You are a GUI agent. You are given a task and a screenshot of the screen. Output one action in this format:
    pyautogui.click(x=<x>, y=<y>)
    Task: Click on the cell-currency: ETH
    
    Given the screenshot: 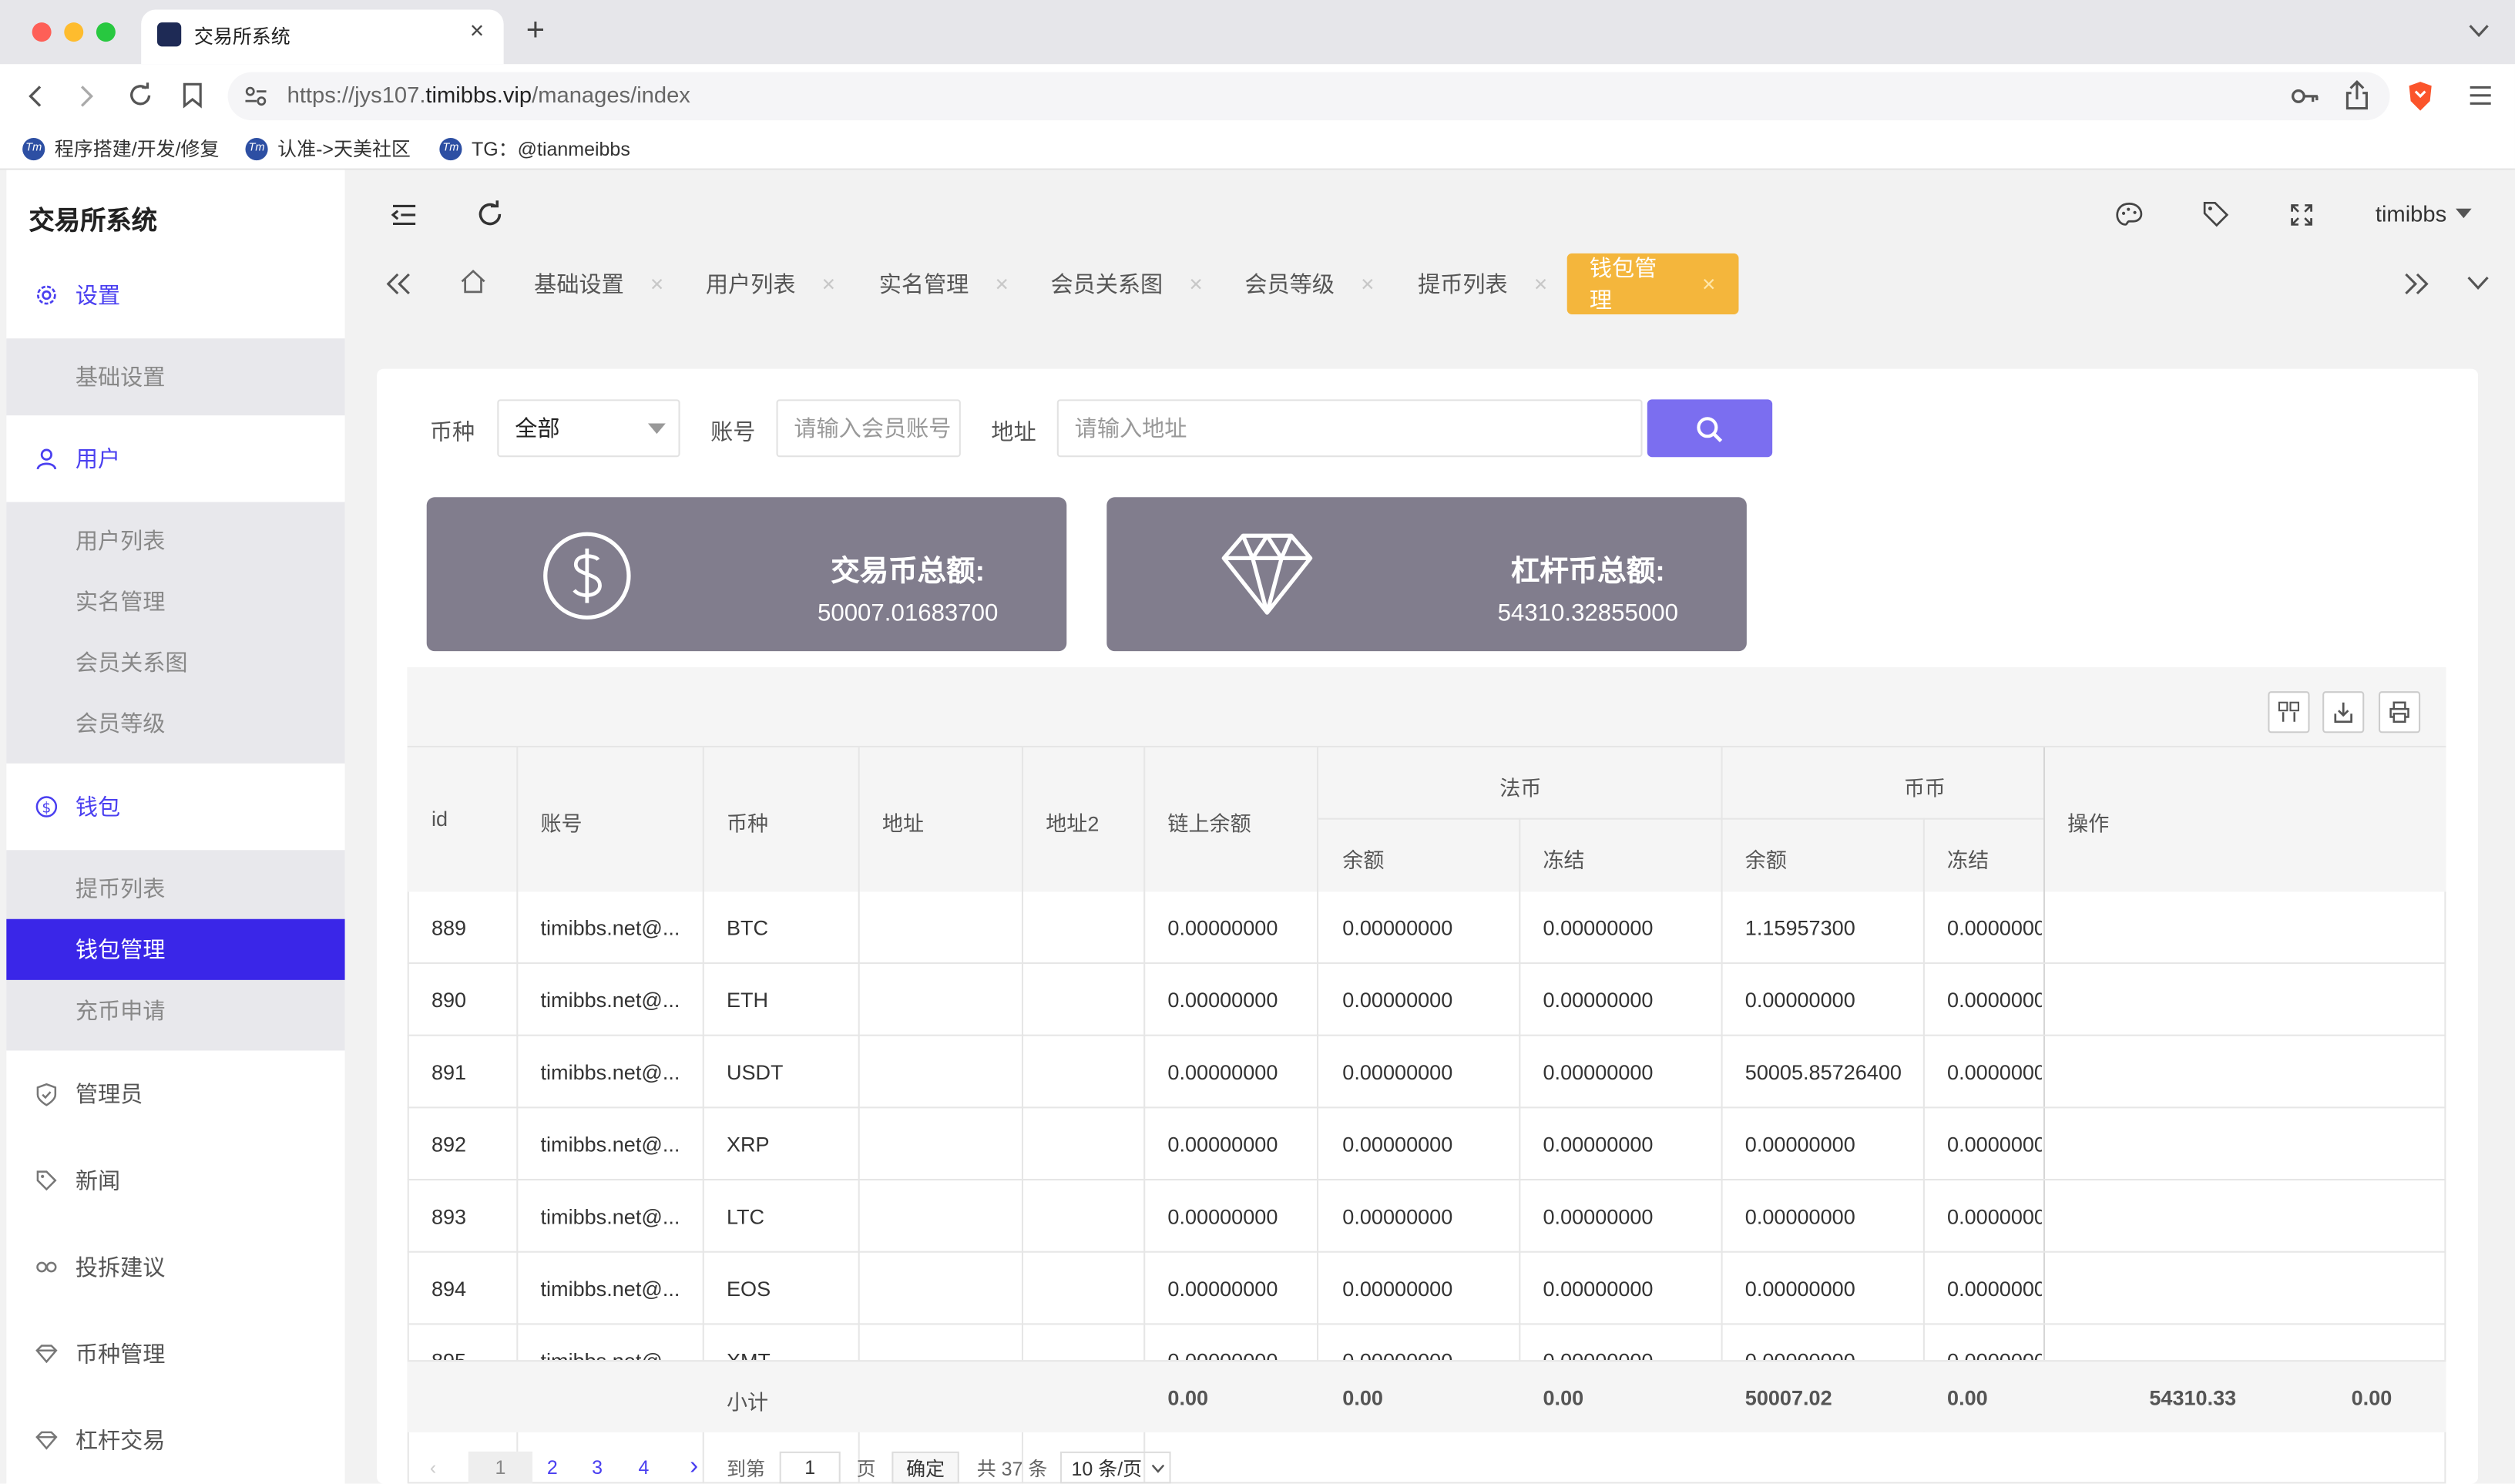 What is the action you would take?
    pyautogui.click(x=747, y=1000)
    